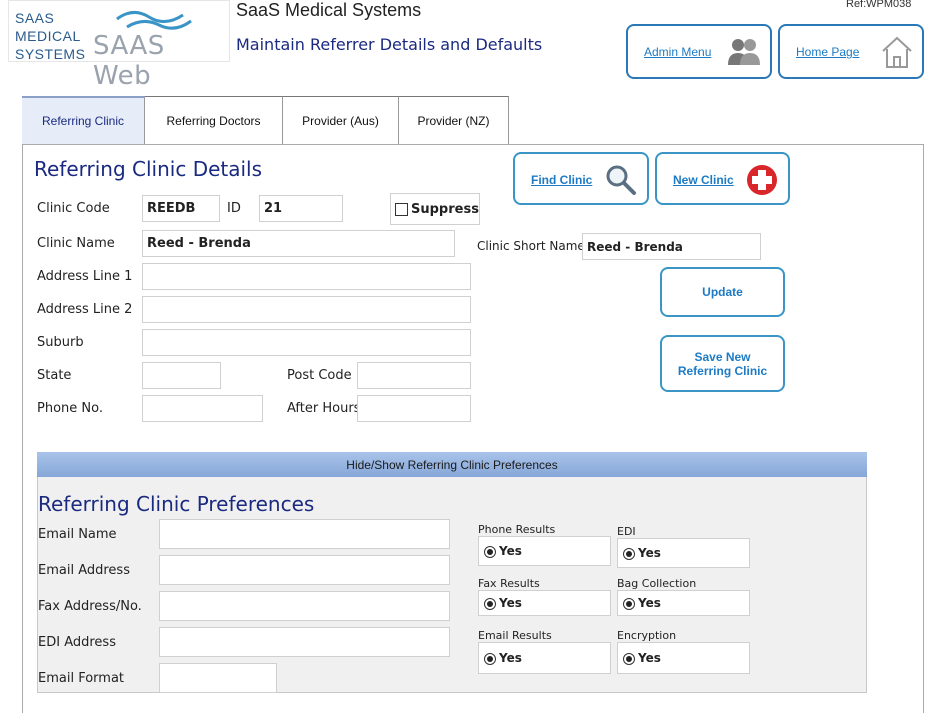 The height and width of the screenshot is (713, 931). I want to click on tab-referring-clinic: Referring Clinic, so click(83, 120).